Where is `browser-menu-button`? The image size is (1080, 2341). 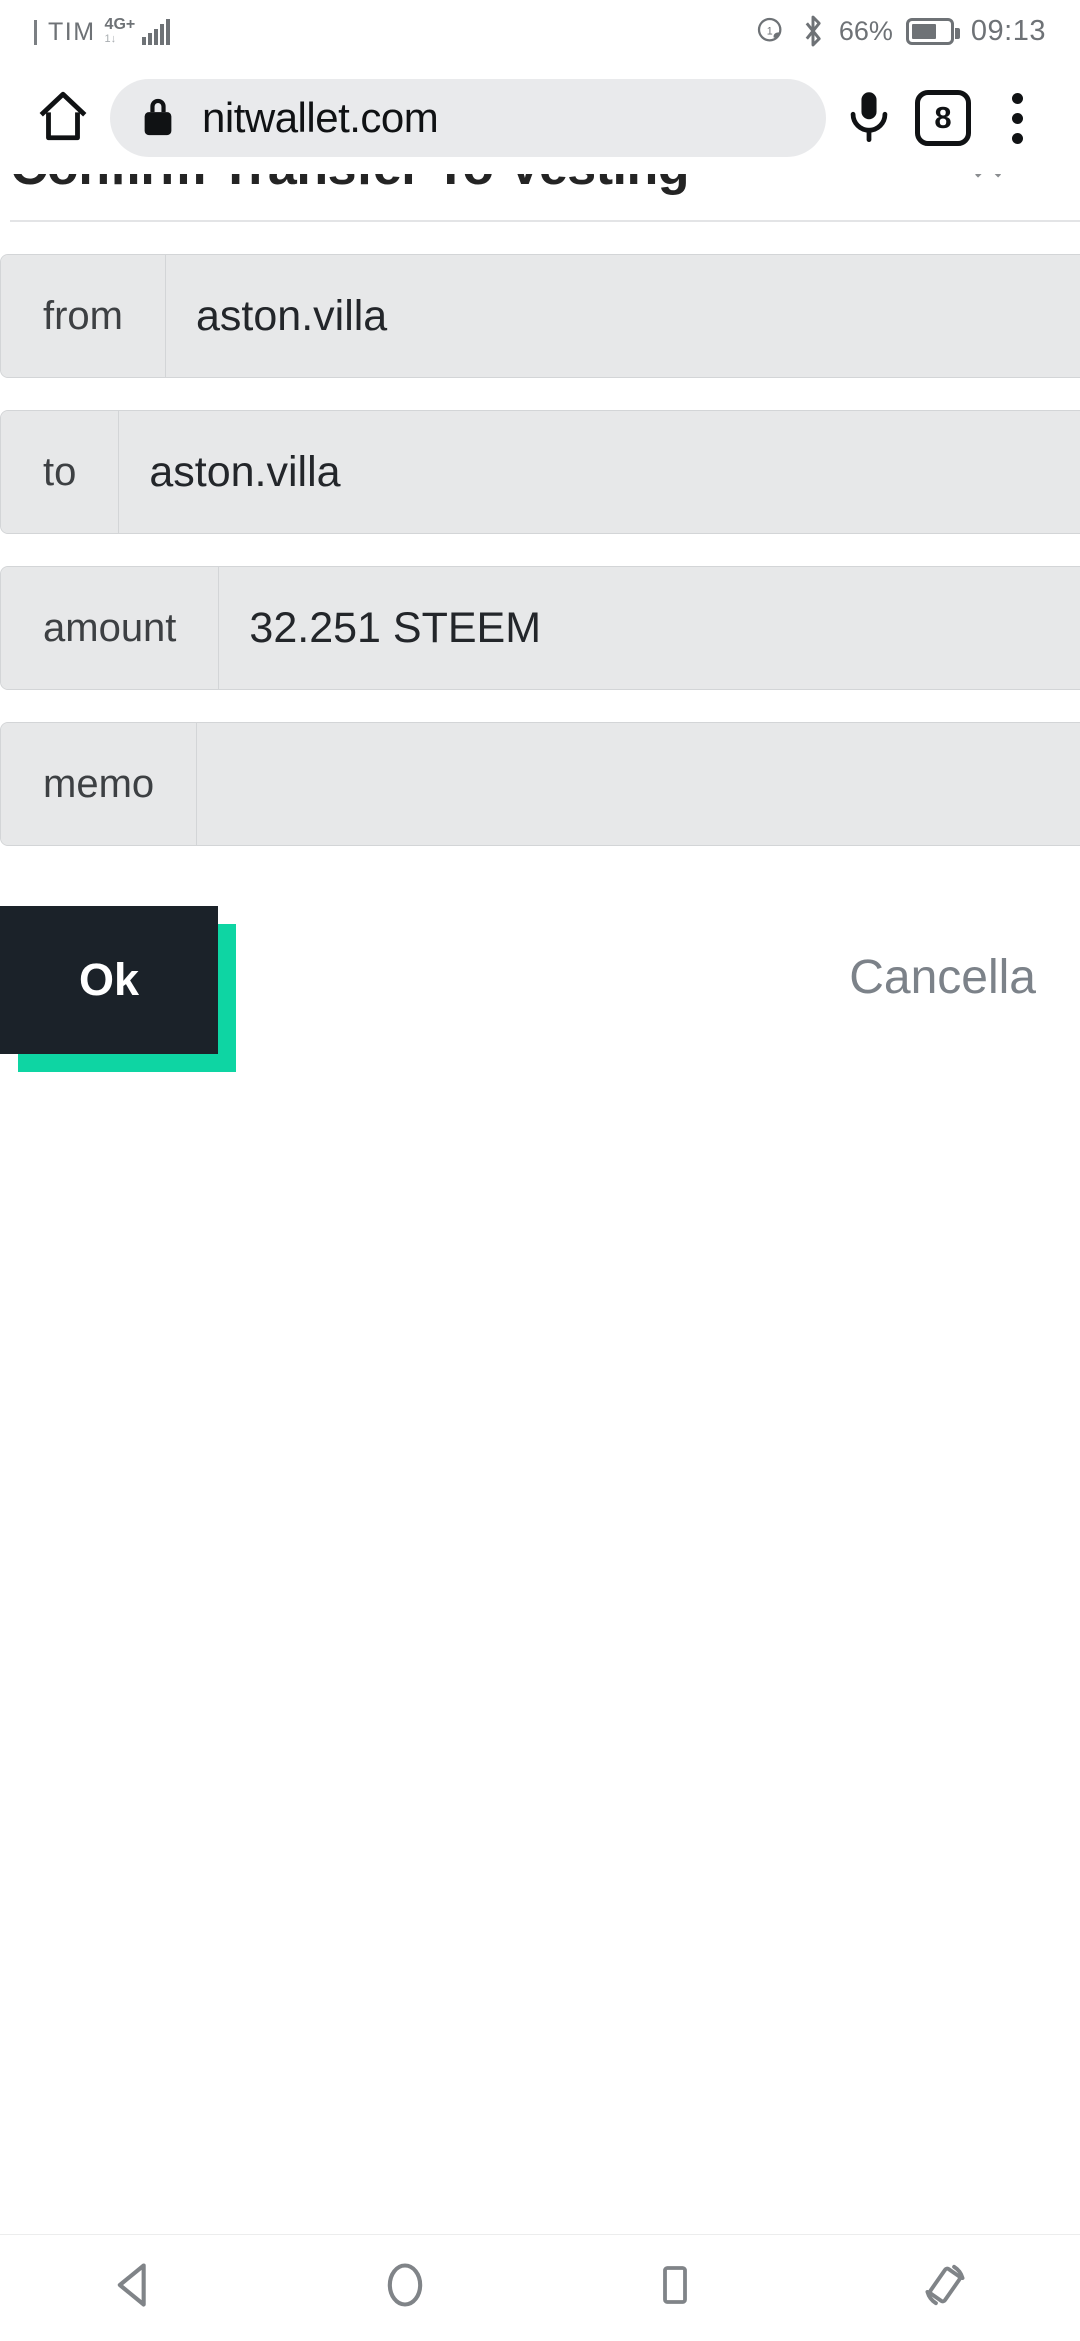
browser-menu-button is located at coordinates (1017, 118).